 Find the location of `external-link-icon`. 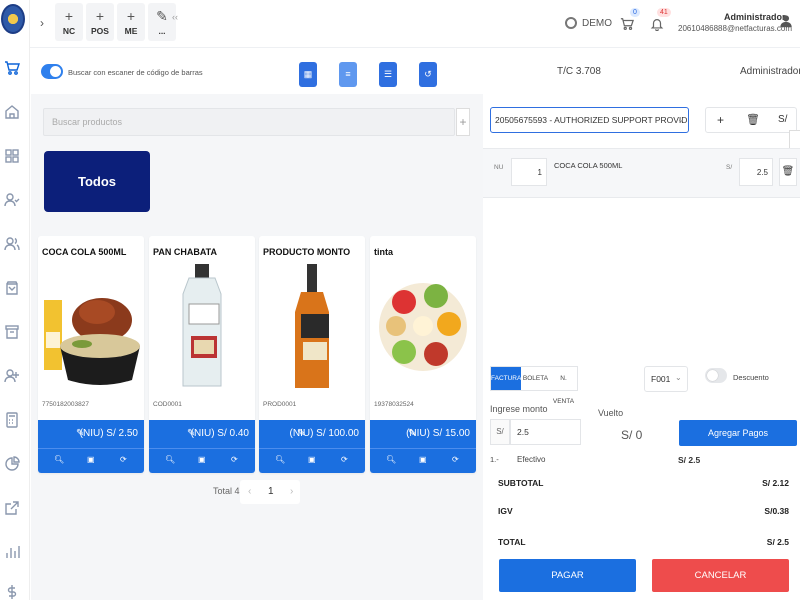

external-link-icon is located at coordinates (12, 508).